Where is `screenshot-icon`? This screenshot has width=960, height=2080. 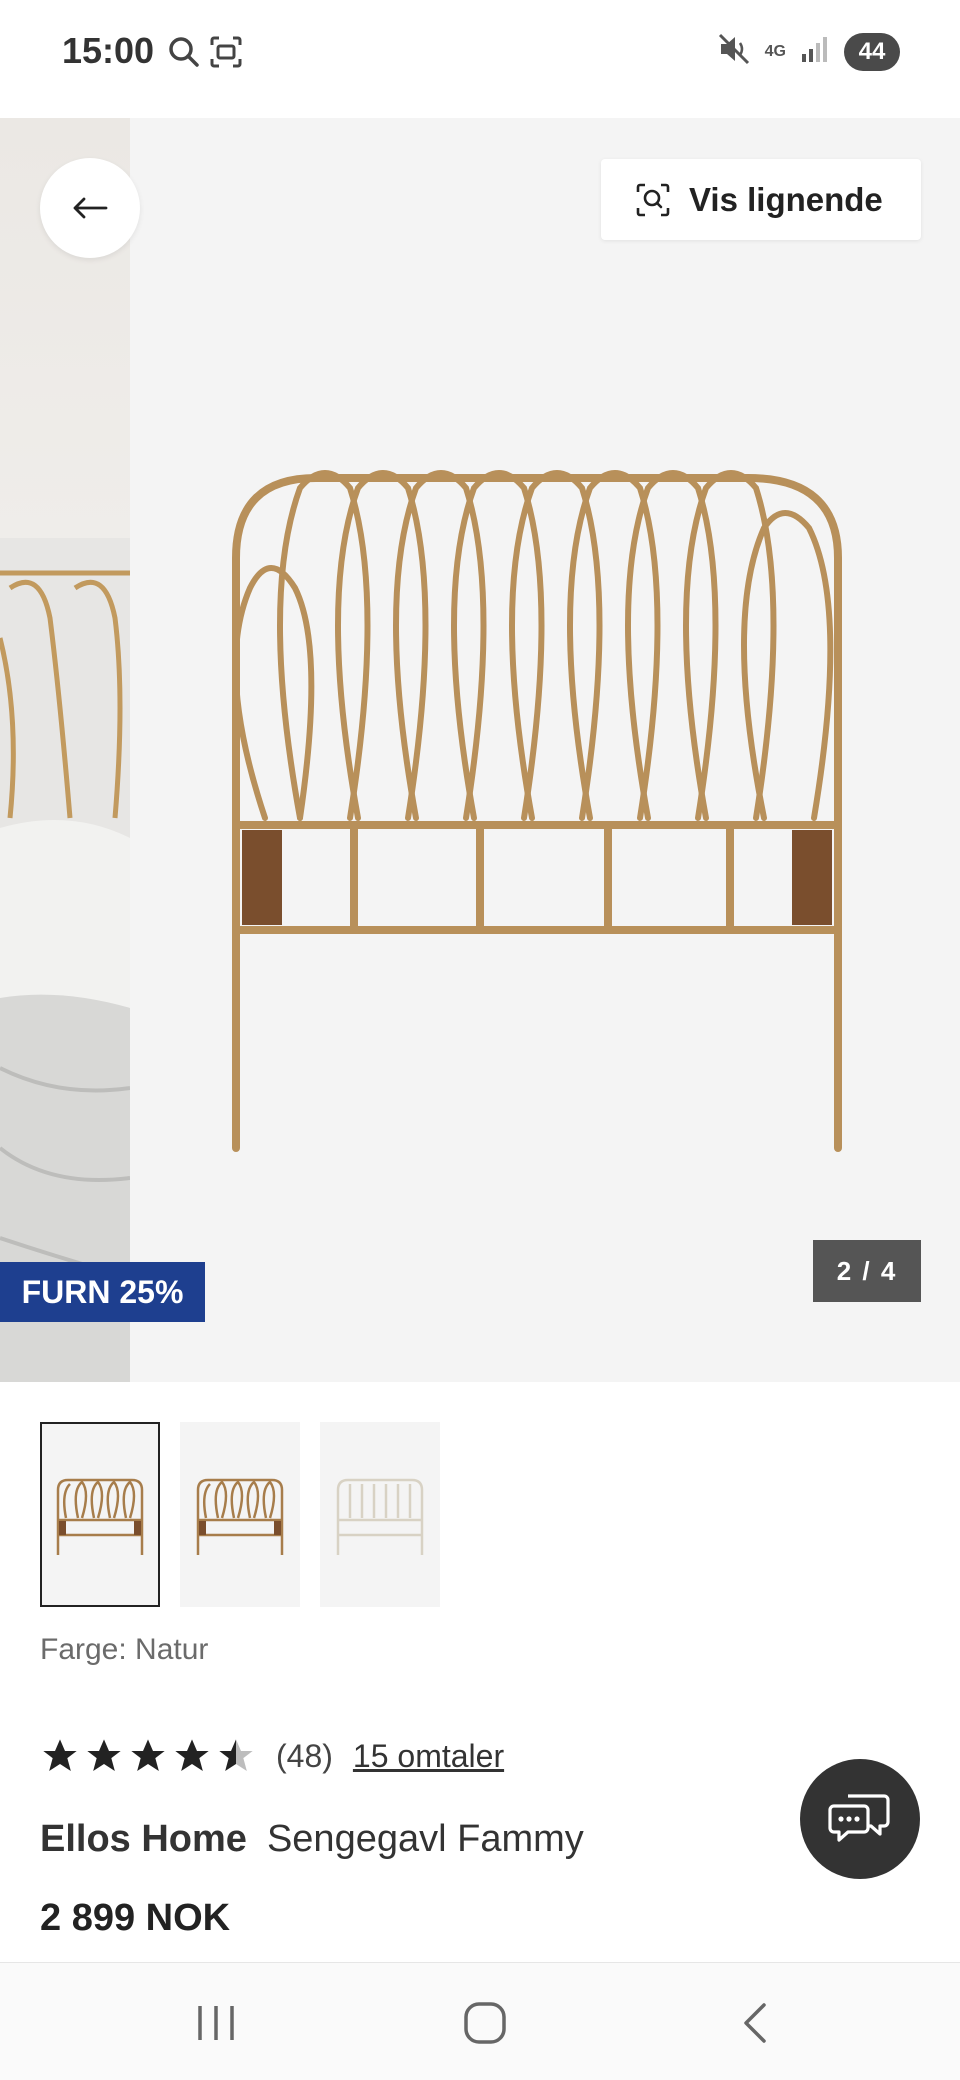 screenshot-icon is located at coordinates (226, 52).